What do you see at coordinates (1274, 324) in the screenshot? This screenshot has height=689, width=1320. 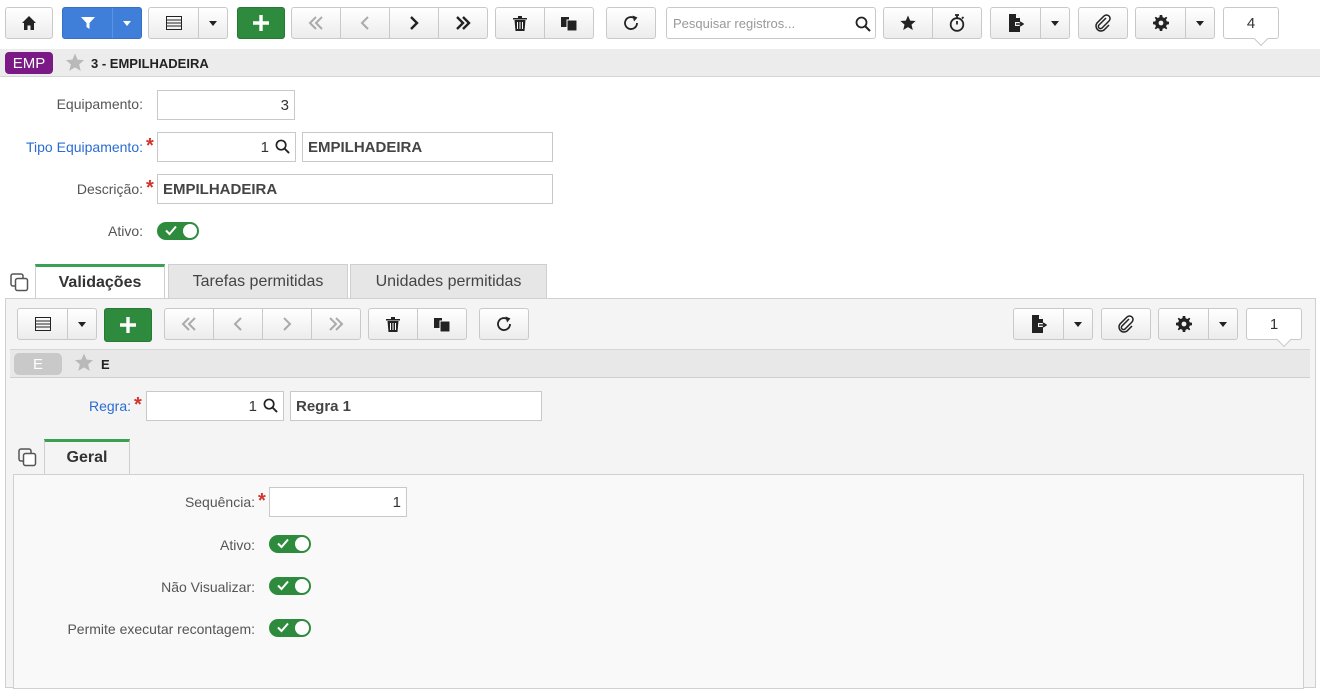 I see `sub-record-counter: 1` at bounding box center [1274, 324].